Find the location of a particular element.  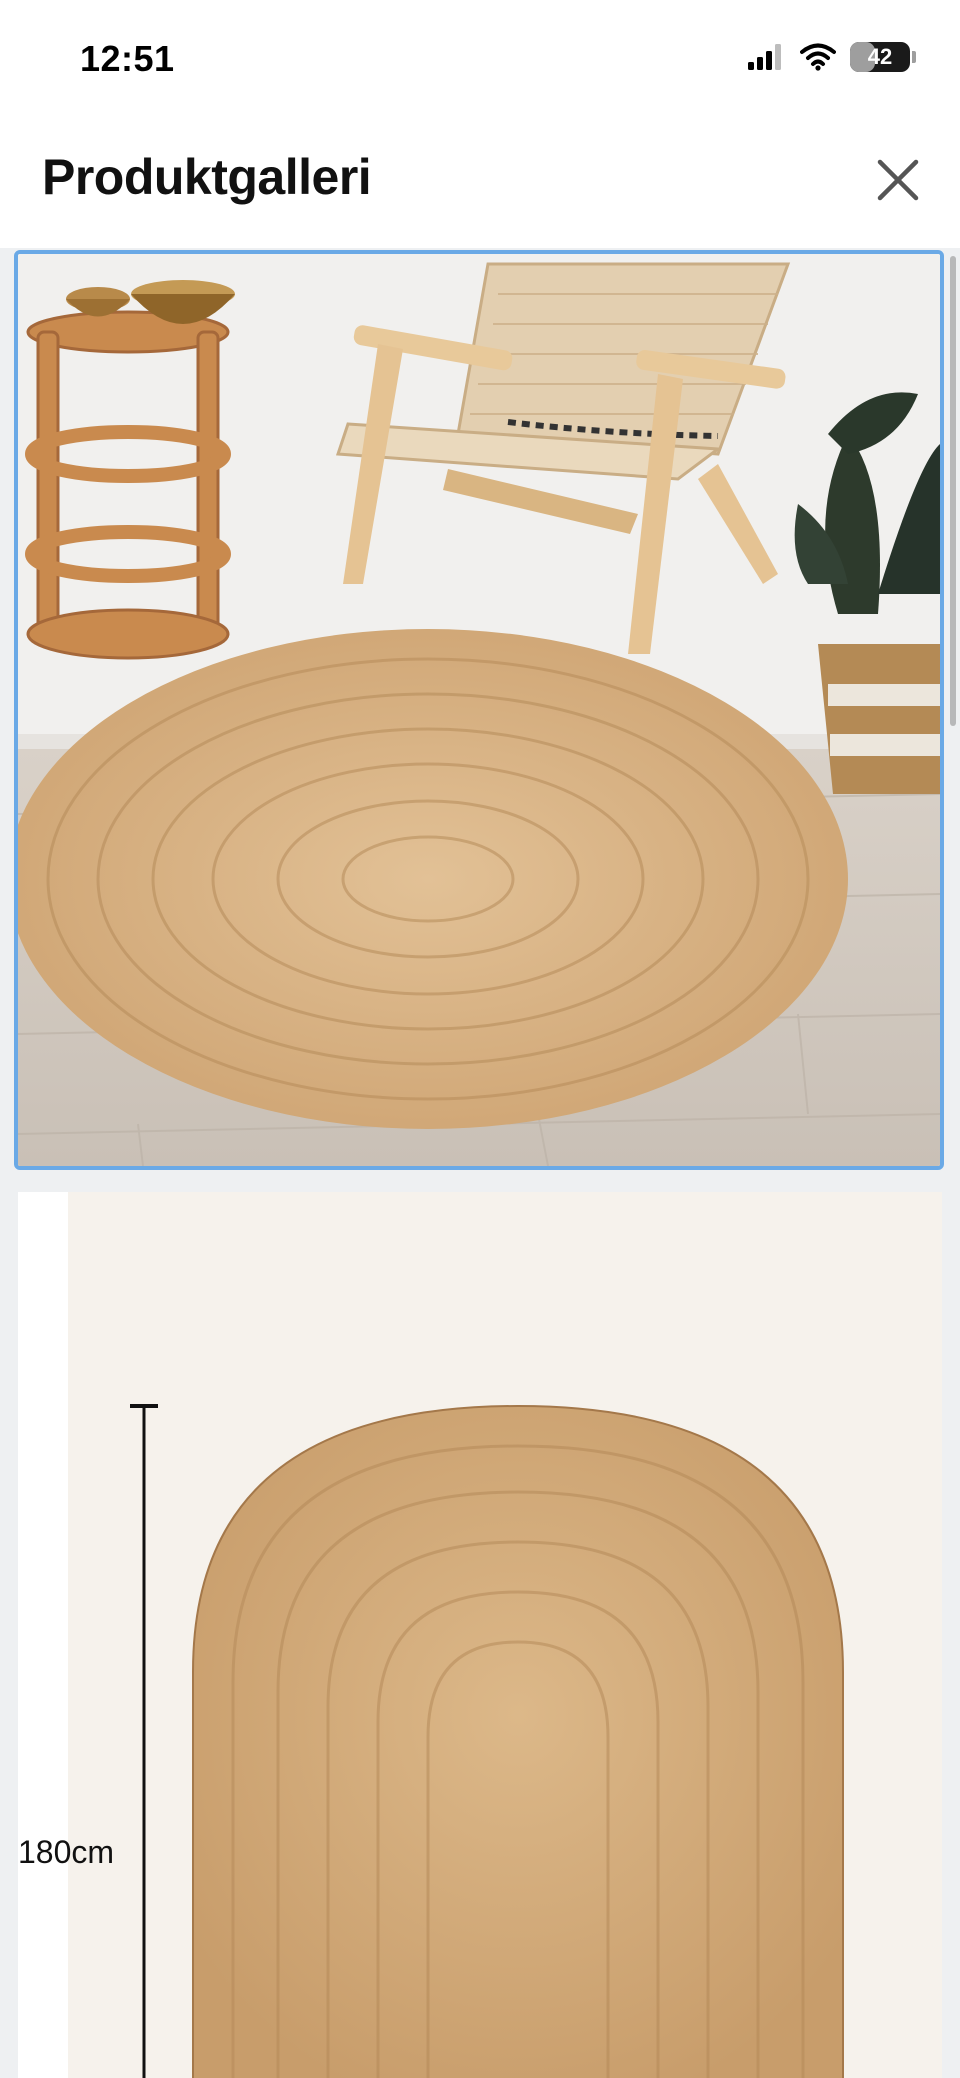

scrollbar is located at coordinates (953, 491).